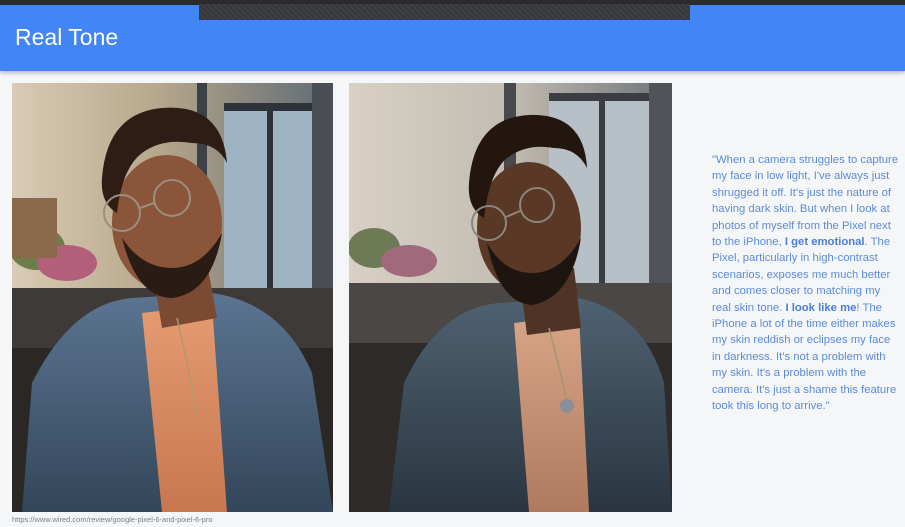 The image size is (905, 527). Describe the element at coordinates (821, 307) in the screenshot. I see `quote-emphasis-2: I look like me` at that location.